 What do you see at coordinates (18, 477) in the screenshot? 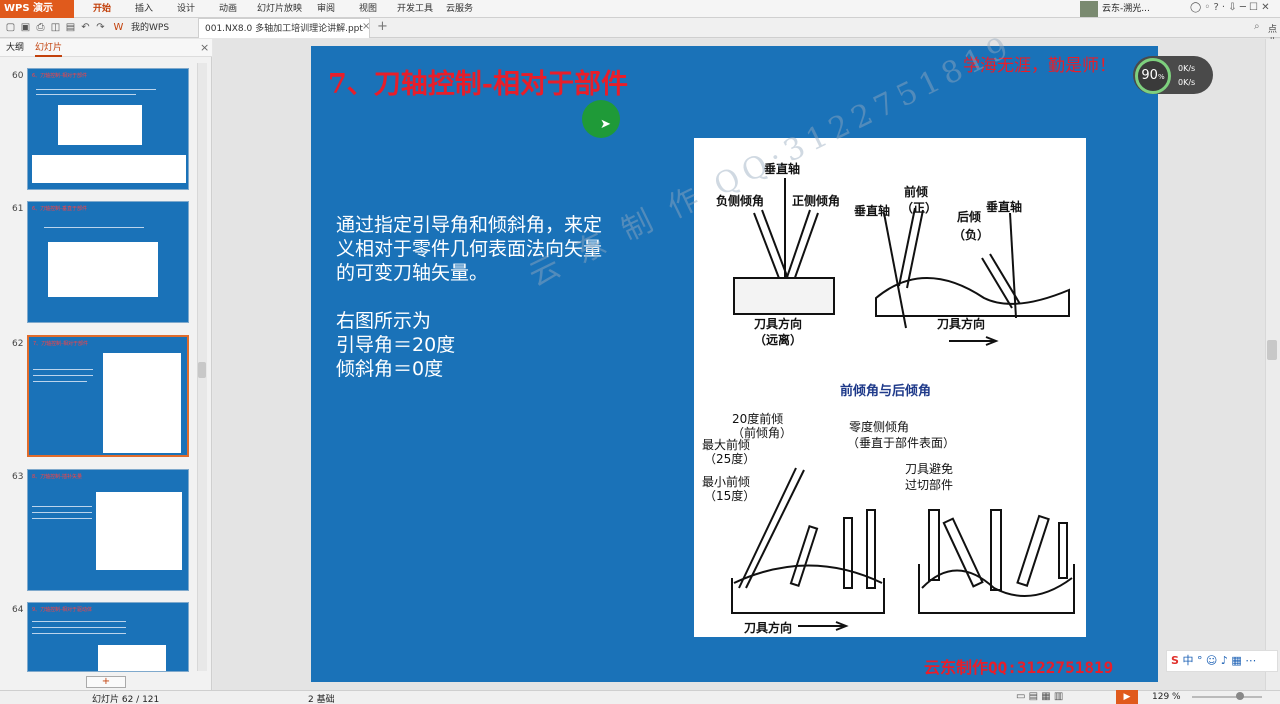
I see `thumbnail-number: 63` at bounding box center [18, 477].